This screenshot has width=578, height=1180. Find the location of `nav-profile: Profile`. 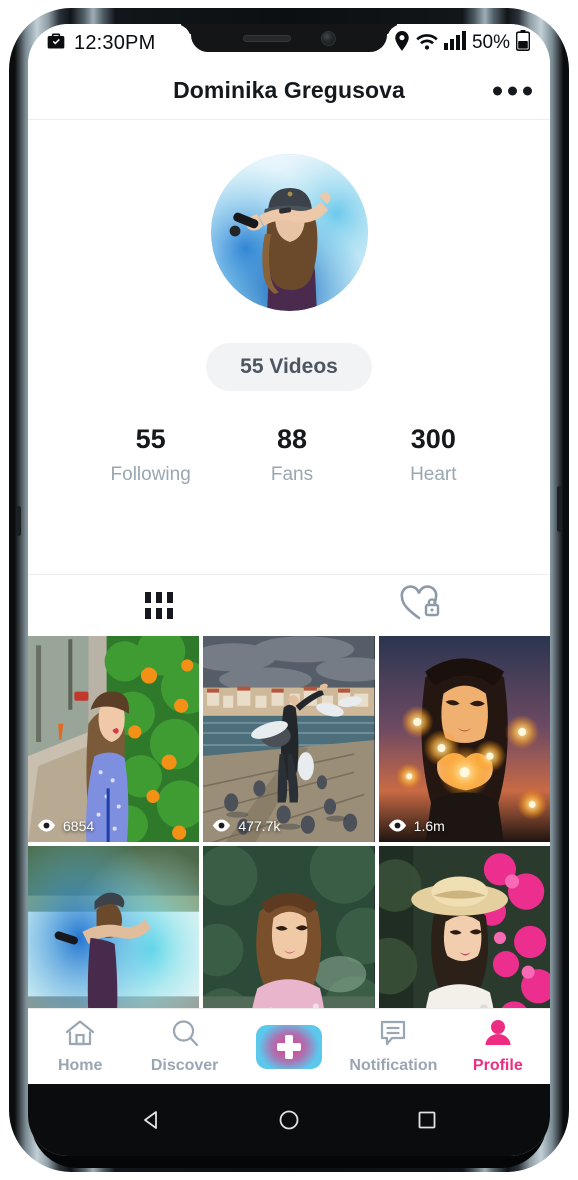

nav-profile: Profile is located at coordinates (498, 1047).